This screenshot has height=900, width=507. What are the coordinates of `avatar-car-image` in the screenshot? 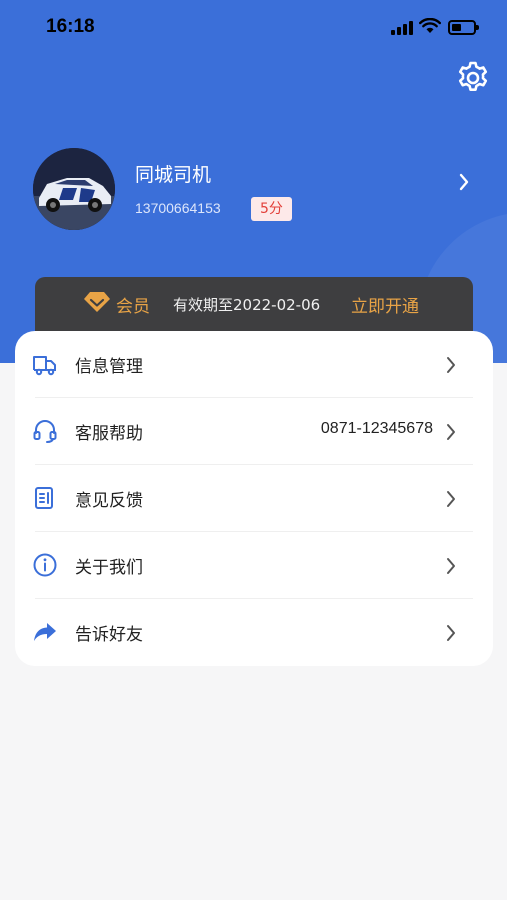 It's located at (74, 189).